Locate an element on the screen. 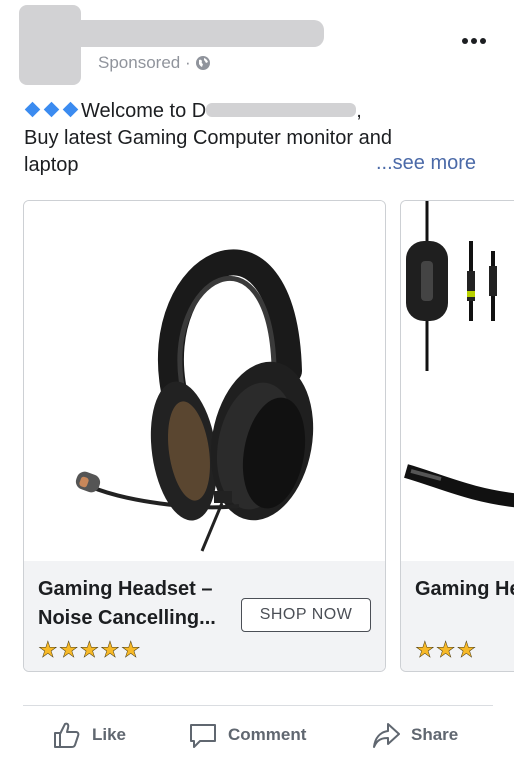 The image size is (514, 765). star-rating: ★★★★★ is located at coordinates (90, 650).